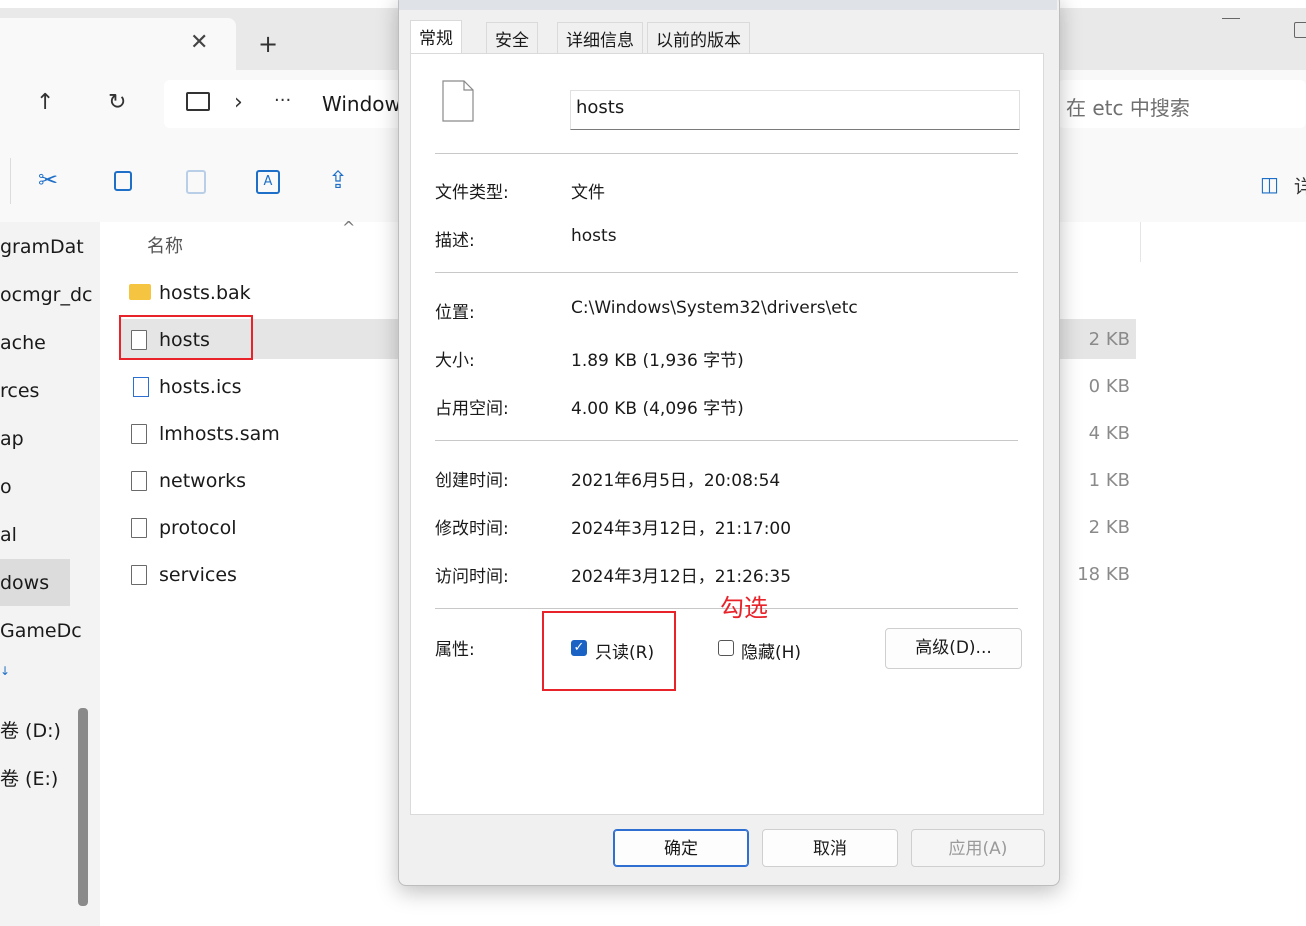 The height and width of the screenshot is (926, 1306). Describe the element at coordinates (681, 848) in the screenshot. I see `ok-button: 确定` at that location.